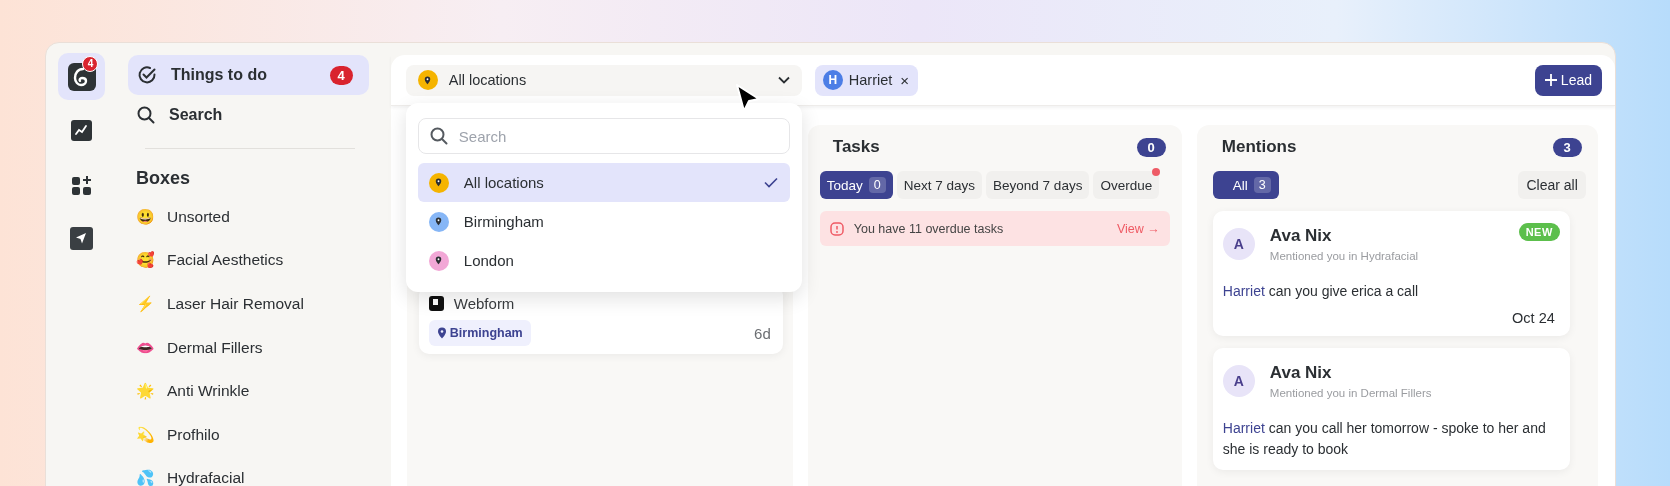  What do you see at coordinates (1262, 185) in the screenshot?
I see `tab-count: 3` at bounding box center [1262, 185].